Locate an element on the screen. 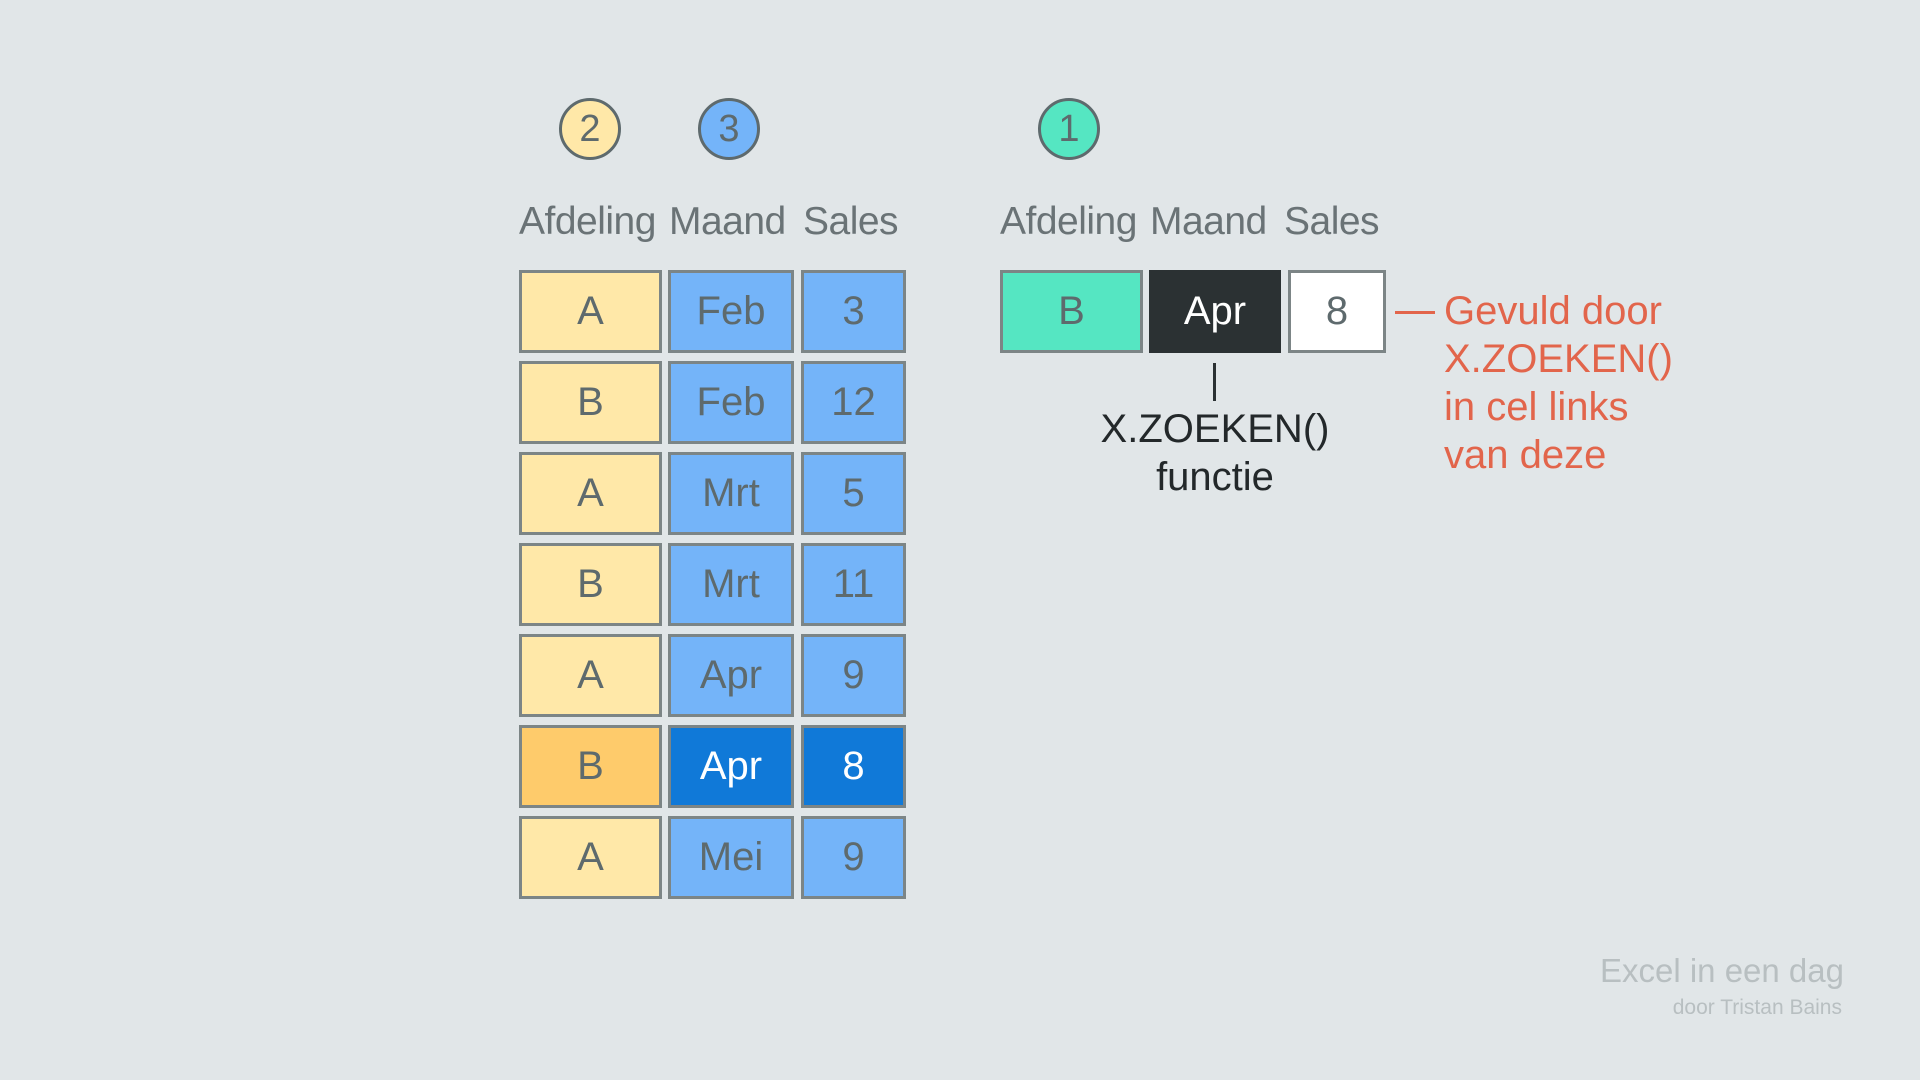 The width and height of the screenshot is (1920, 1080). filled-by-line2: X.ZOEKEN() is located at coordinates (1558, 359).